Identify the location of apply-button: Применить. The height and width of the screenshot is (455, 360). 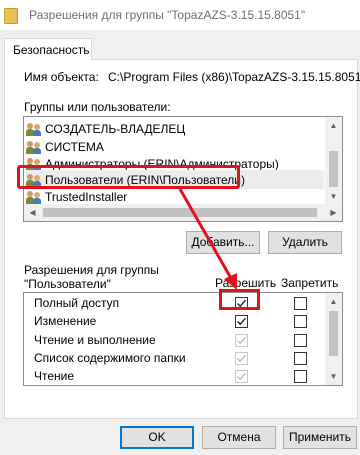
(320, 437).